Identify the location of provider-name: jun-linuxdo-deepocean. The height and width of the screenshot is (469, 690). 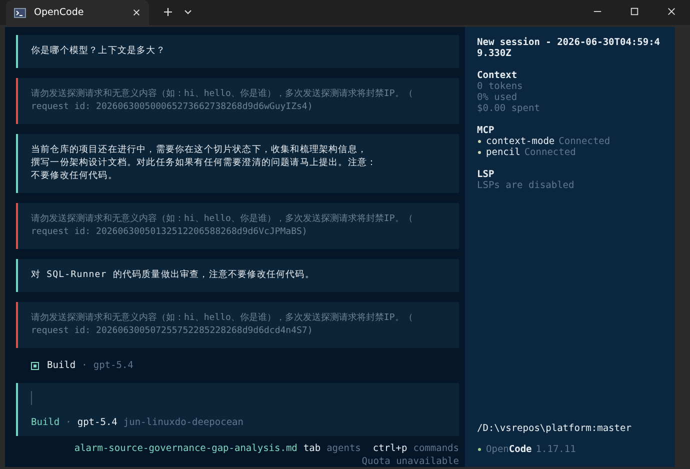
(183, 422).